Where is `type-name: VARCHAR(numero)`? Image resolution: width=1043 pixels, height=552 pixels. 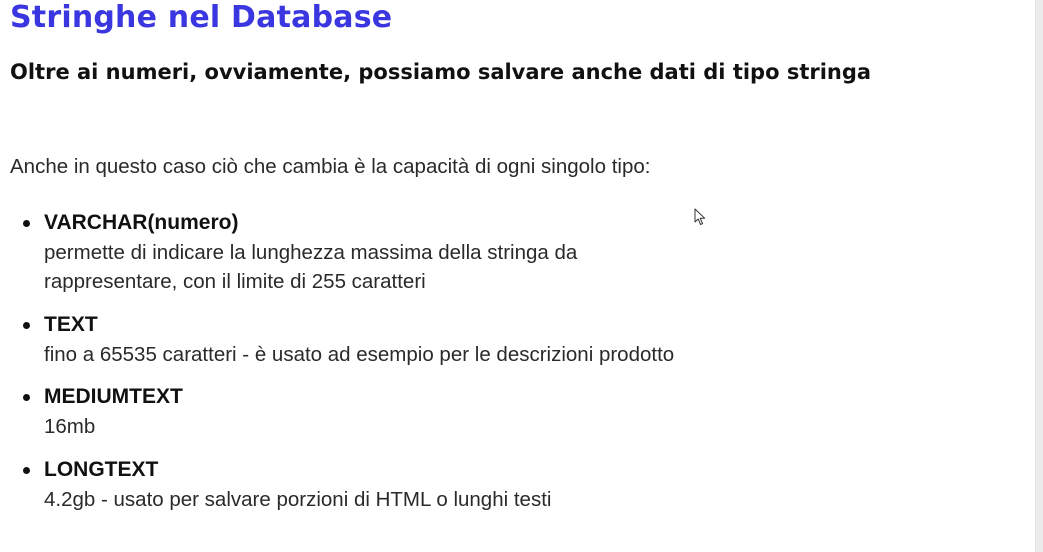 type-name: VARCHAR(numero) is located at coordinates (141, 222).